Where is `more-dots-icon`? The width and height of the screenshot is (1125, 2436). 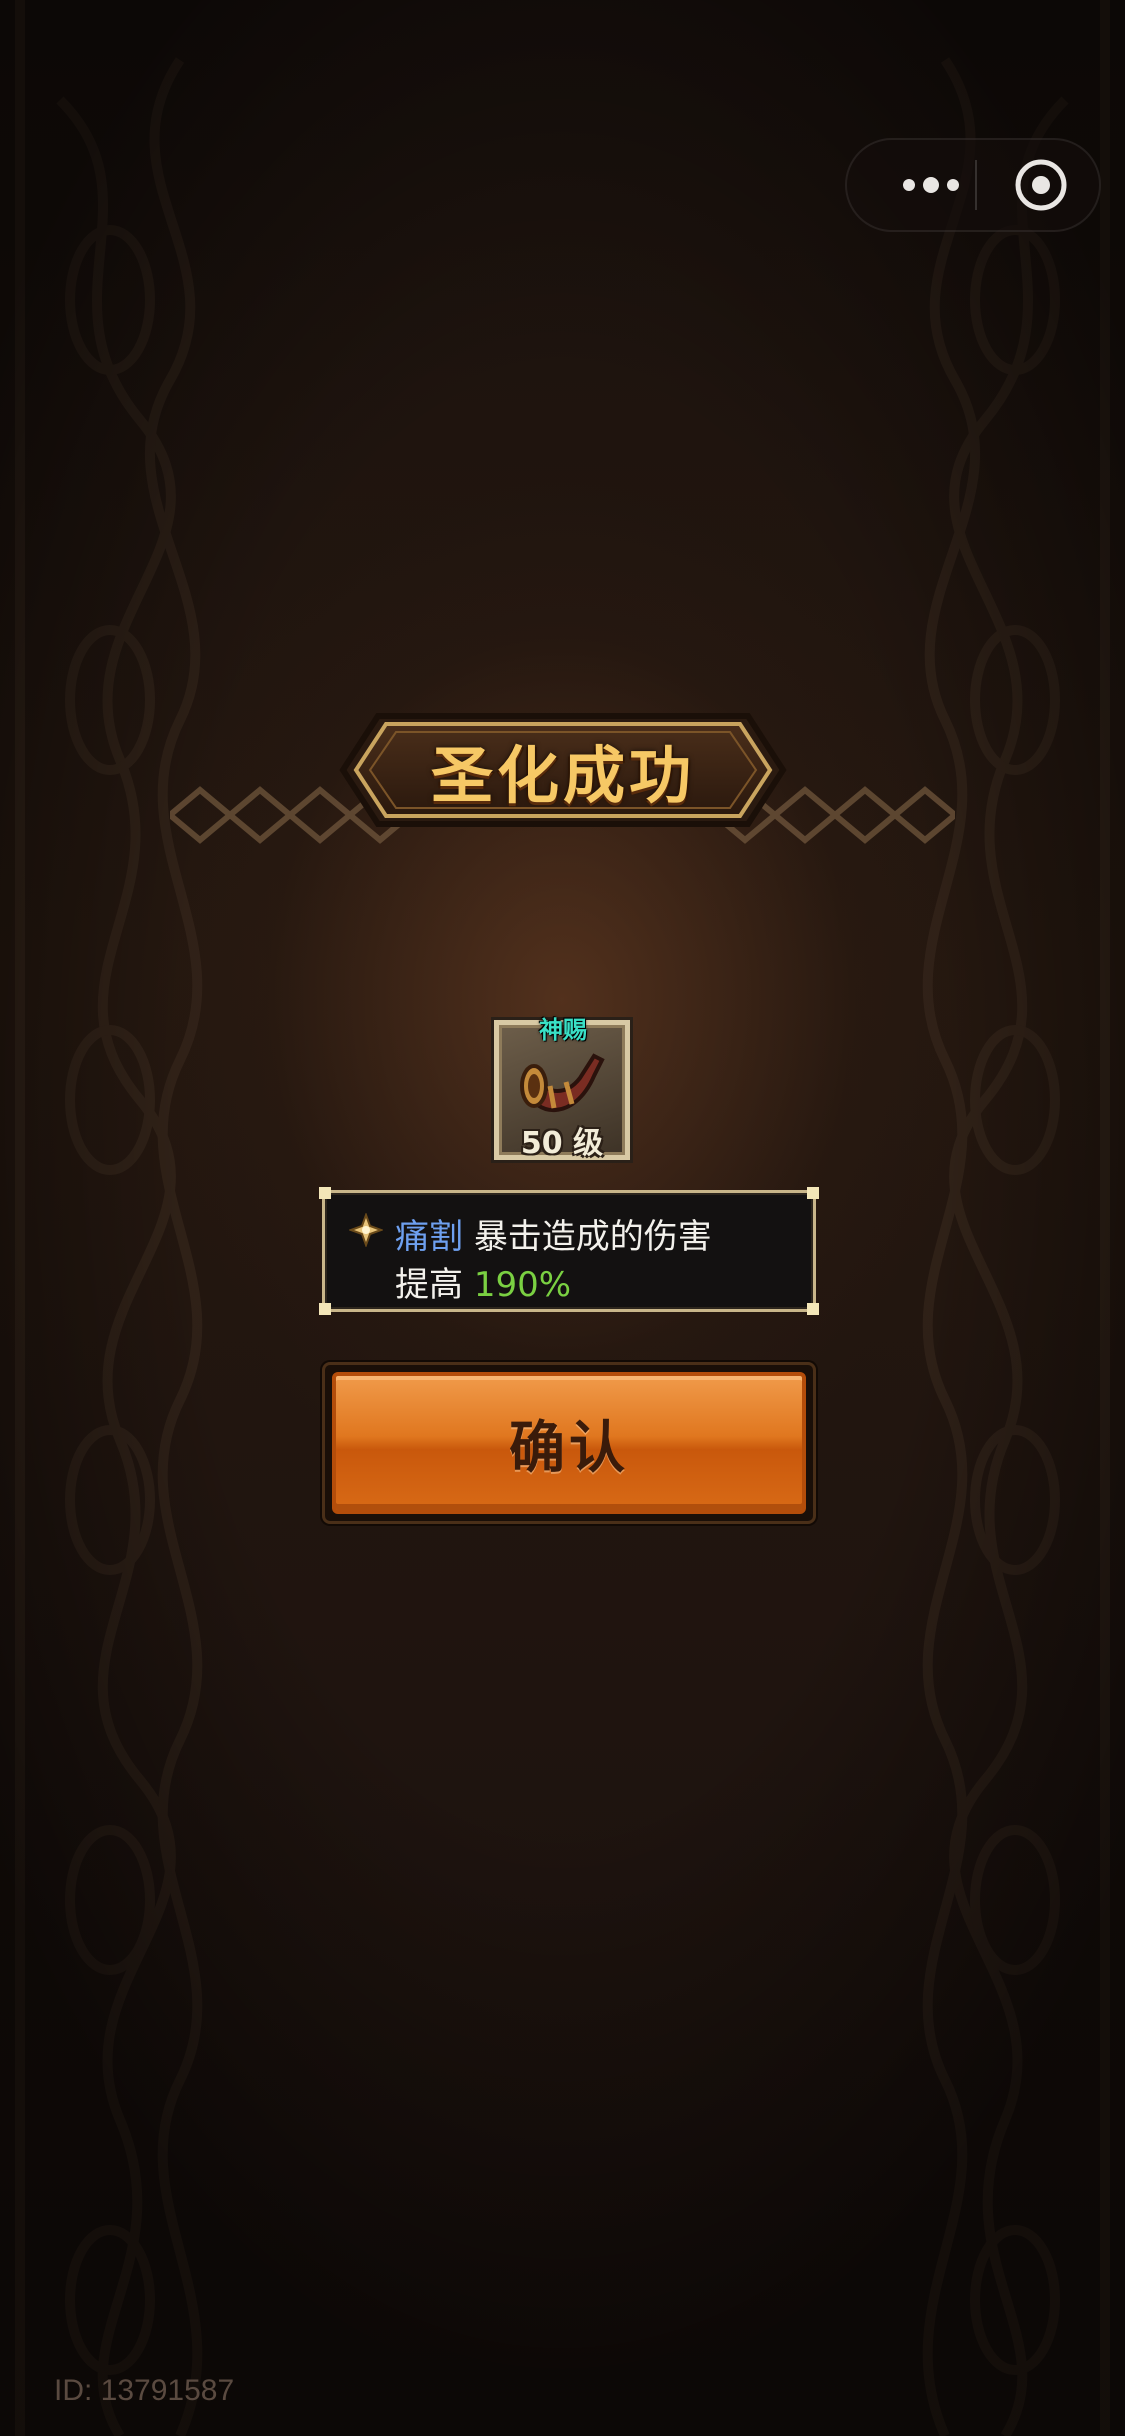
more-dots-icon is located at coordinates (931, 185).